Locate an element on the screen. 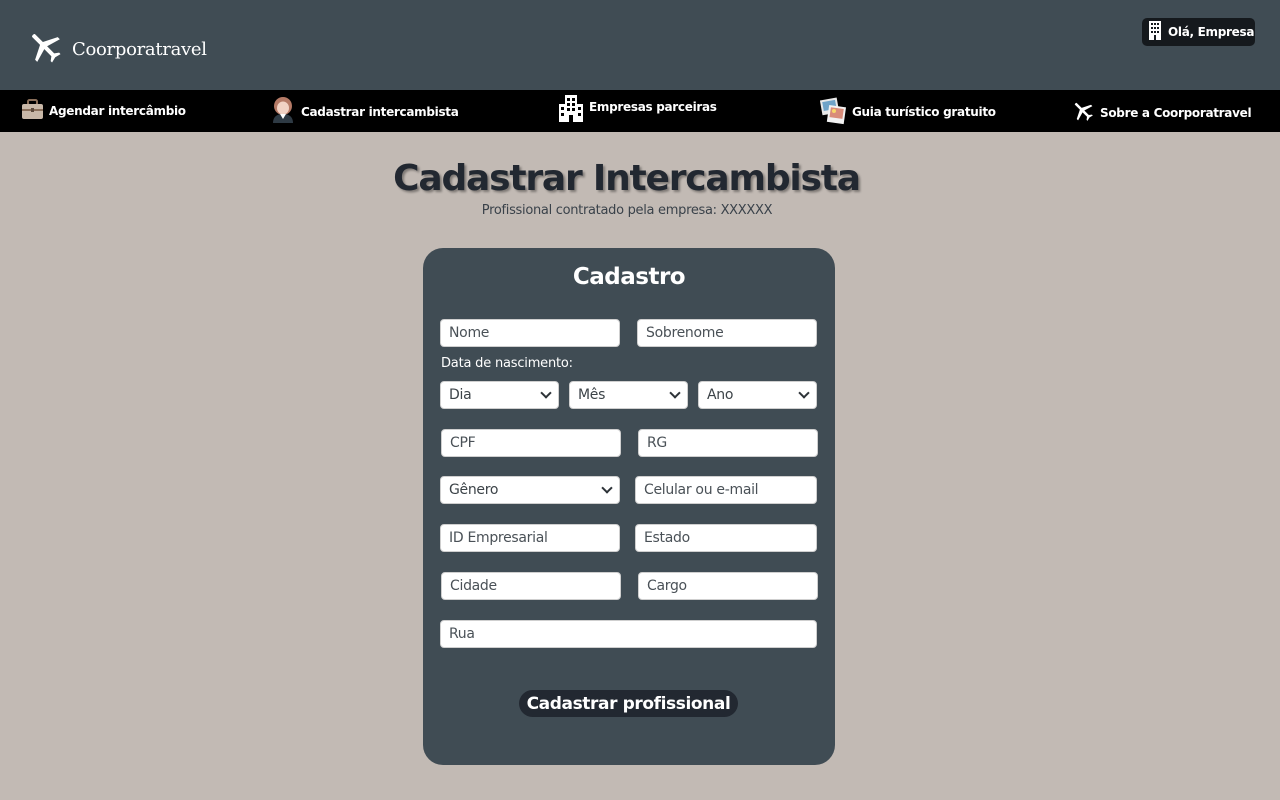 The height and width of the screenshot is (800, 1280). company-id-input is located at coordinates (534, 538).